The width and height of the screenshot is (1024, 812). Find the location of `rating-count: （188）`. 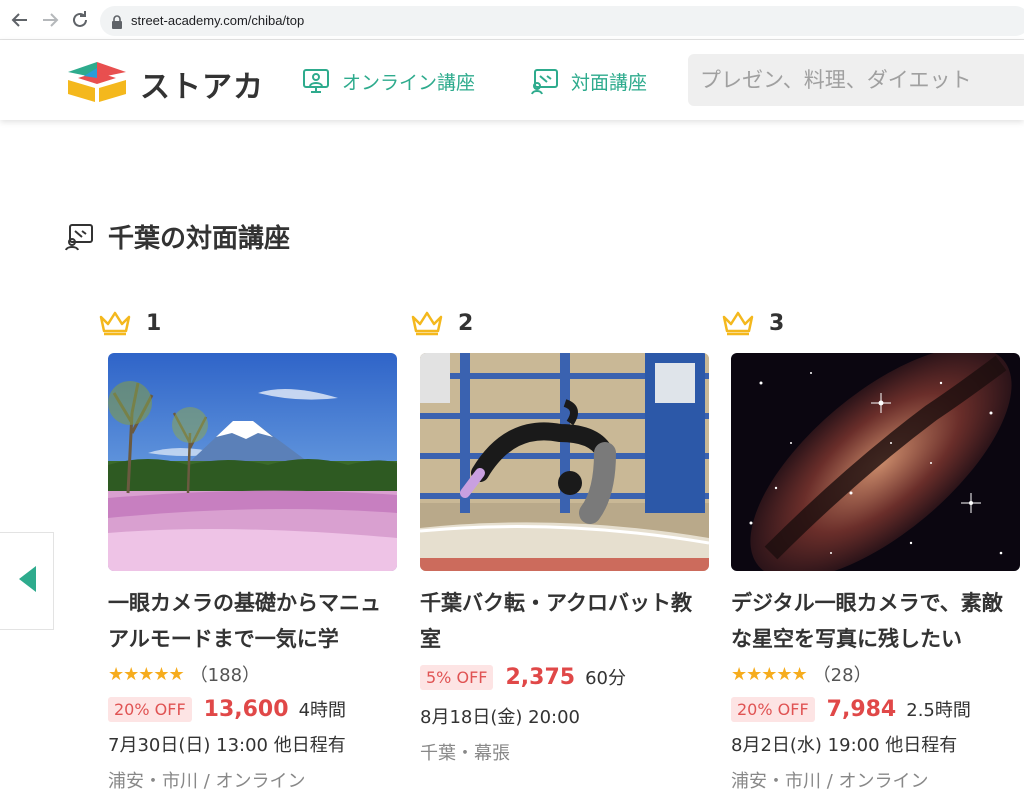

rating-count: （188） is located at coordinates (225, 675).